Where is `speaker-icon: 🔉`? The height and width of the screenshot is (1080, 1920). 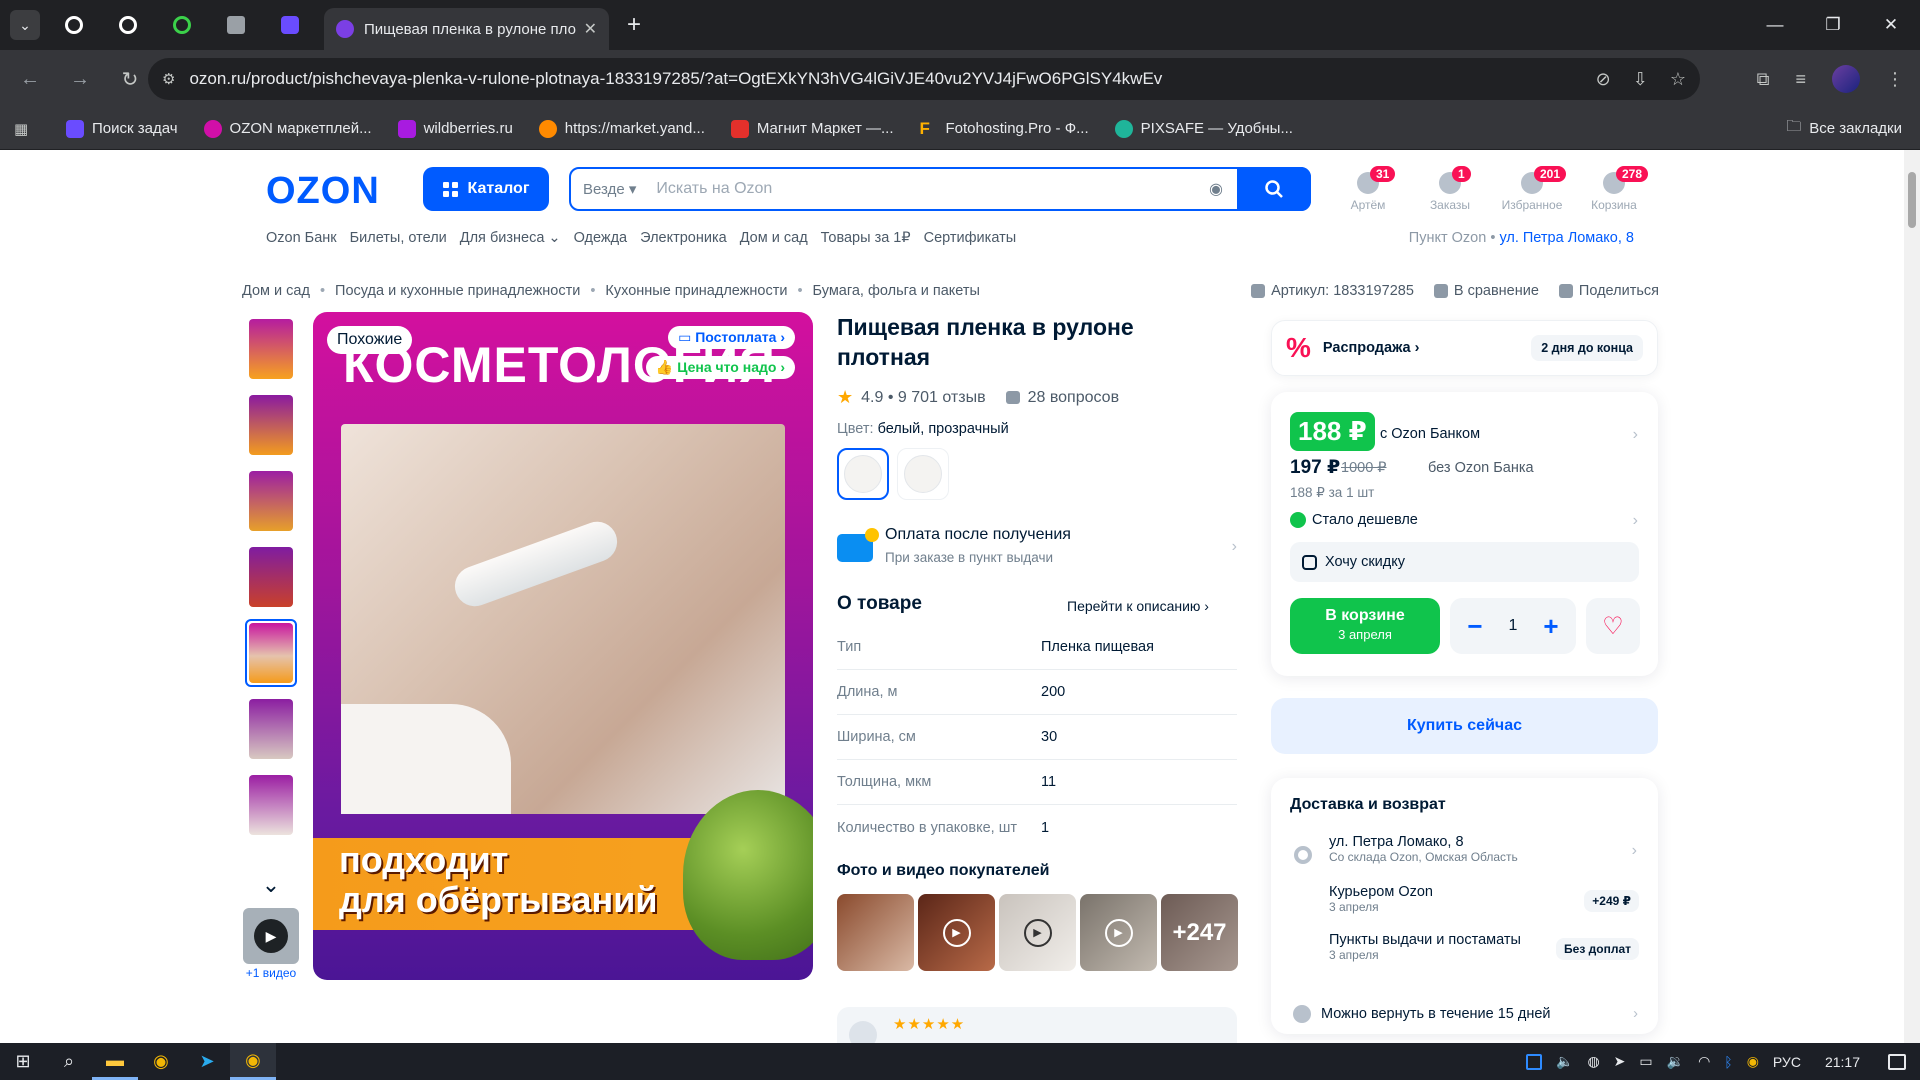
speaker-icon: 🔉 is located at coordinates (1675, 1061).